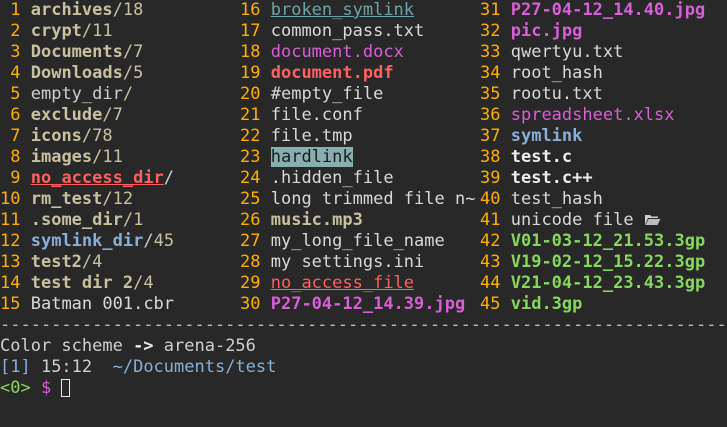 Image resolution: width=727 pixels, height=427 pixels. Describe the element at coordinates (592, 52) in the screenshot. I see `file-entry-qwertyu-txt: 33 qwertyu.txt` at that location.